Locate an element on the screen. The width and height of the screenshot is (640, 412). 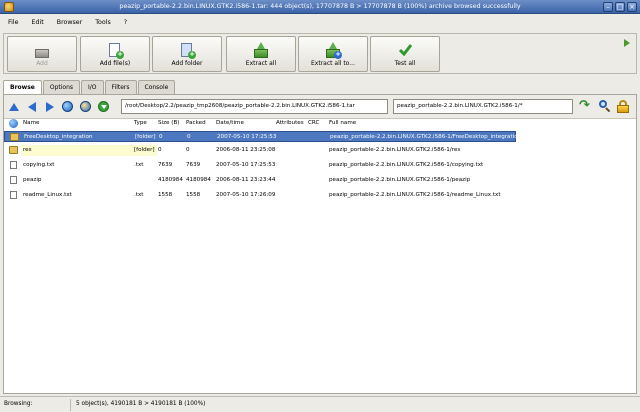
add-folder-button: + Add folder is located at coordinates (187, 54).